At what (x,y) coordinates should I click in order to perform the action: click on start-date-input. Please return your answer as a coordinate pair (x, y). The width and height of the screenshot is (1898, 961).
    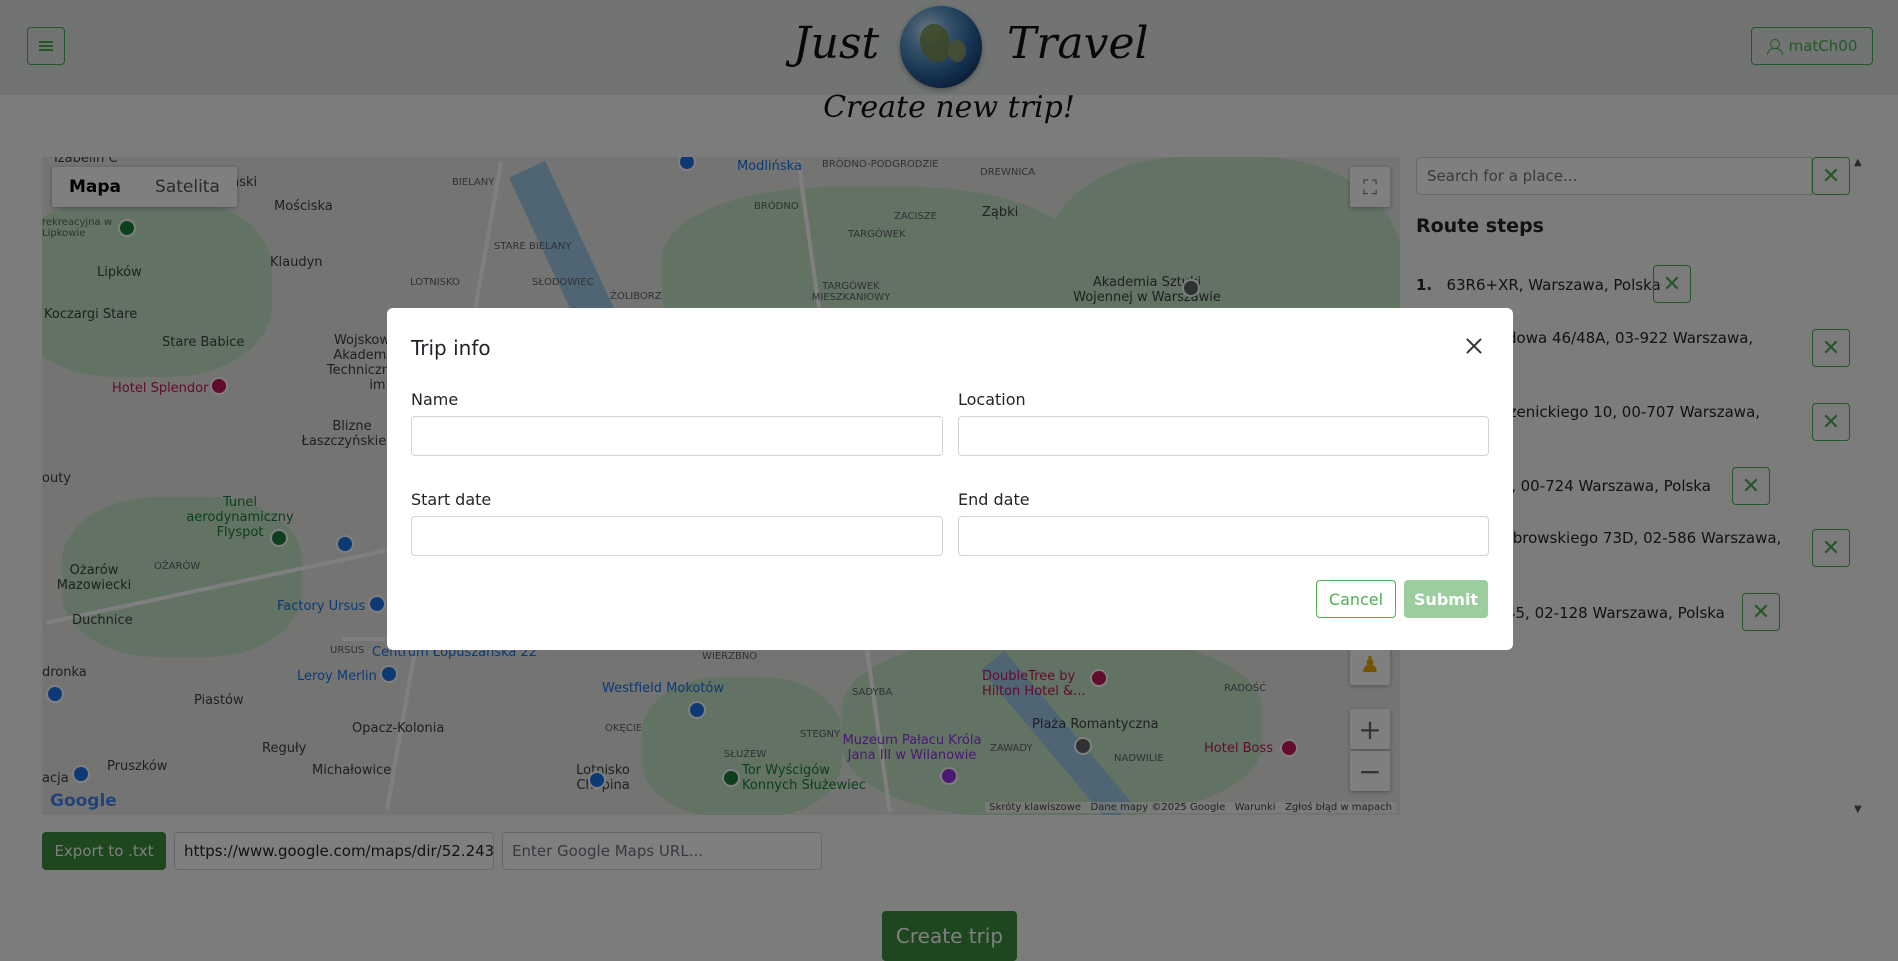
    Looking at the image, I should click on (677, 536).